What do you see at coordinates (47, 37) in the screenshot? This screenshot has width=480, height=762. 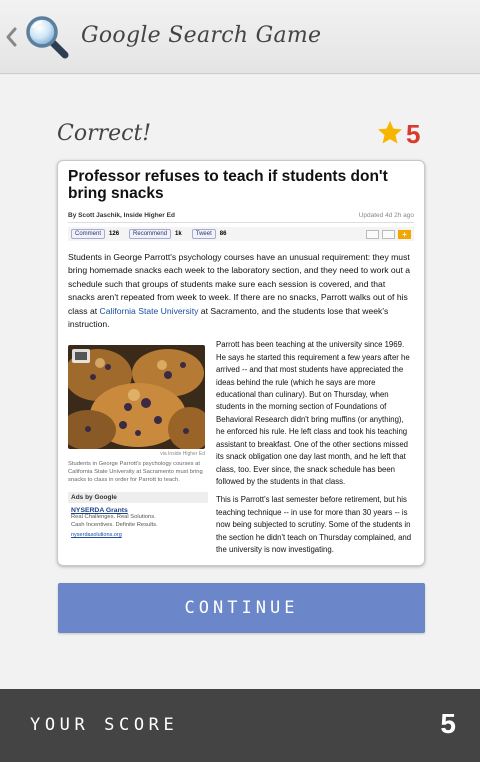 I see `search-magnifier-icon` at bounding box center [47, 37].